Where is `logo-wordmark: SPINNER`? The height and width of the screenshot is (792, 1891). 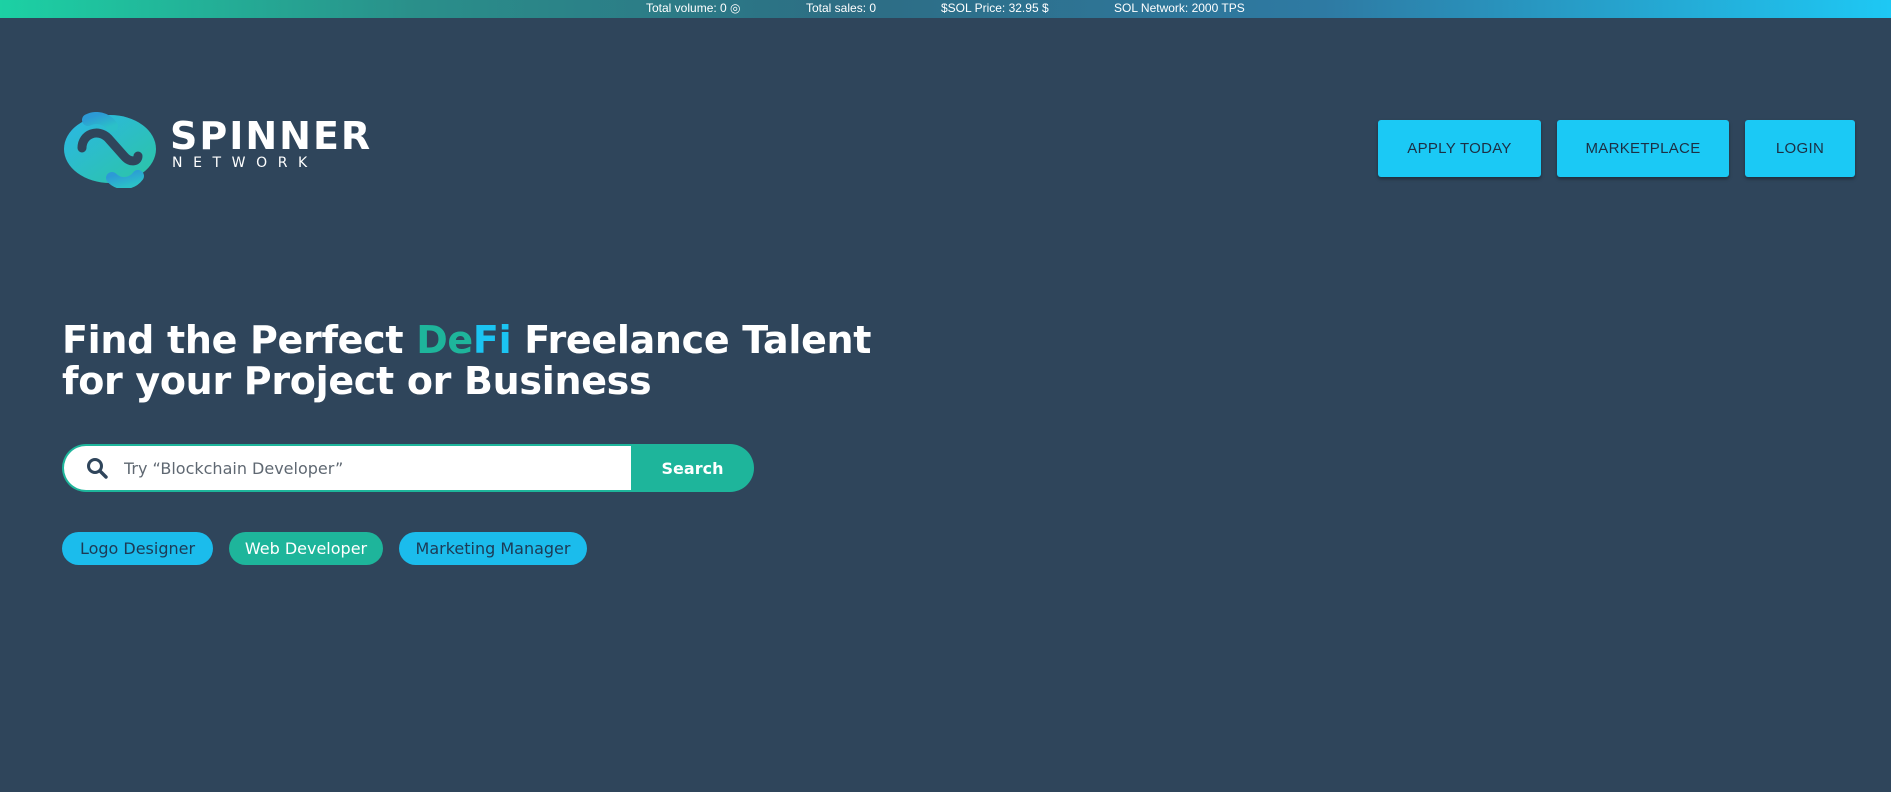 logo-wordmark: SPINNER is located at coordinates (271, 136).